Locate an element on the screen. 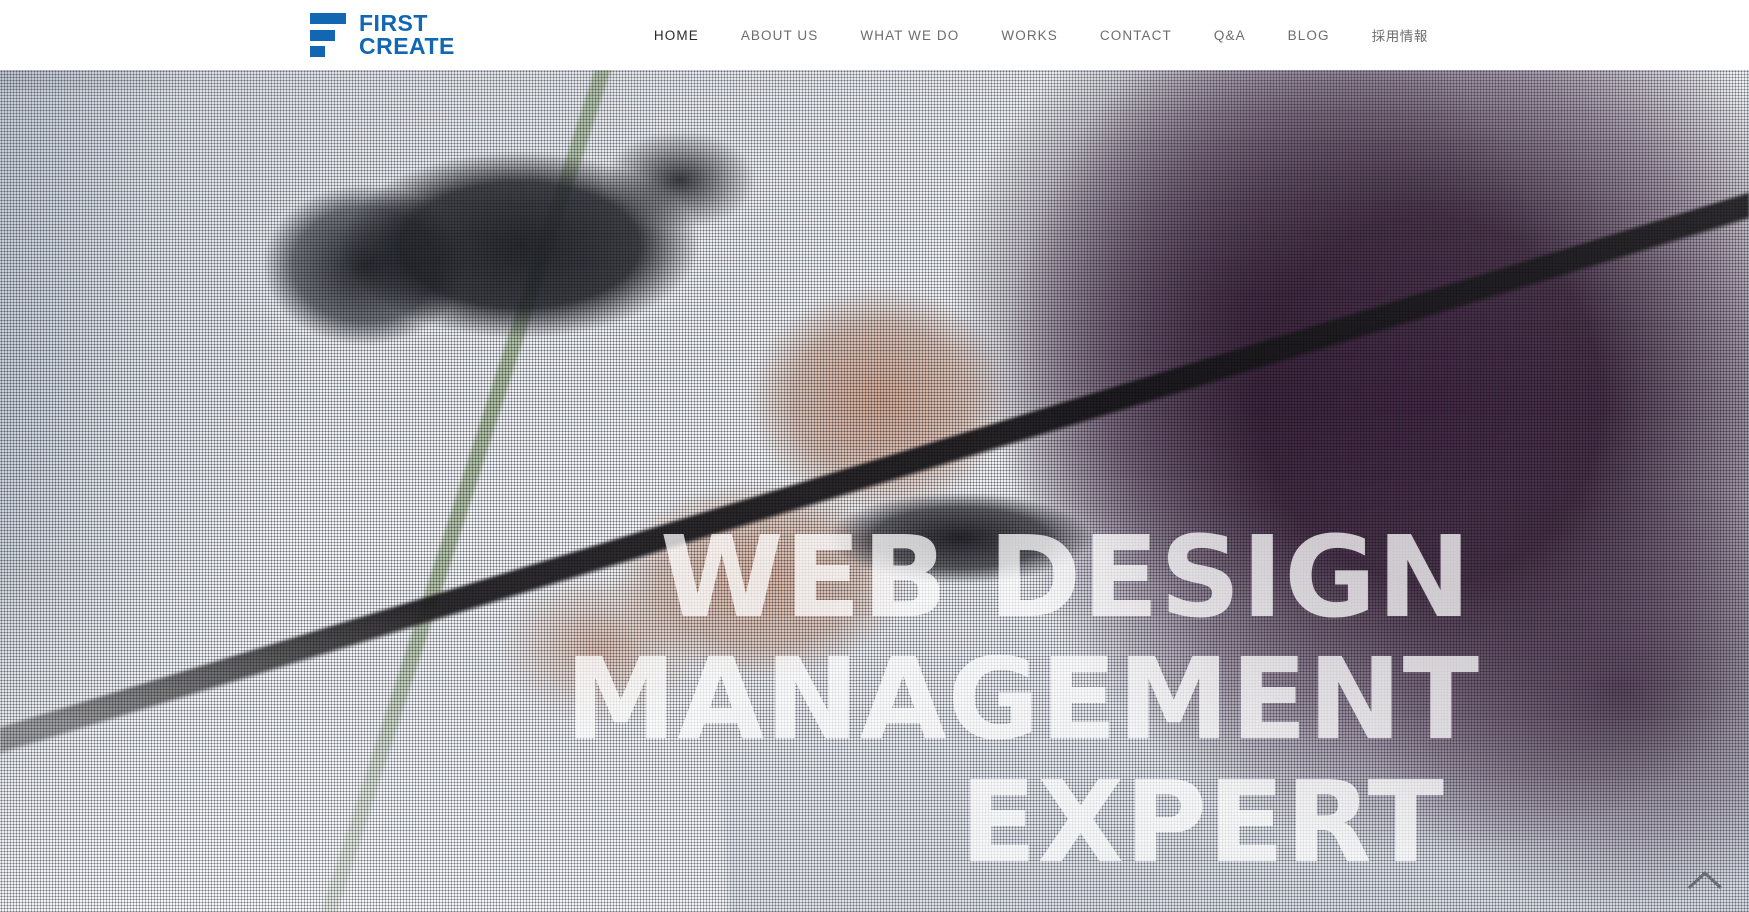 The image size is (1749, 912). brand-logo-link: FIRST CREATE is located at coordinates (382, 35).